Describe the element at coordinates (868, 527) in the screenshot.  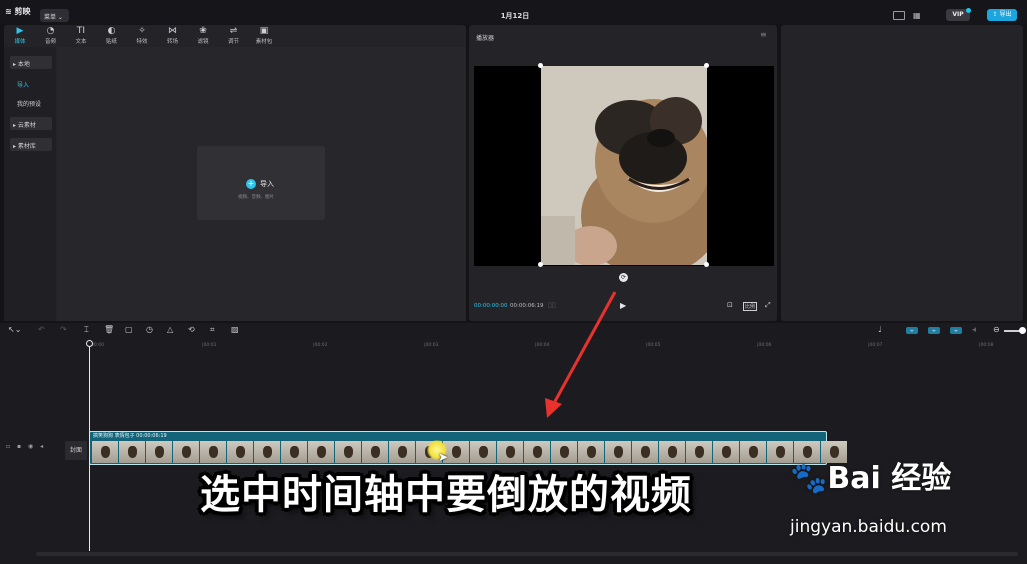
I see `watermark-url: jingyan.baidu.com` at that location.